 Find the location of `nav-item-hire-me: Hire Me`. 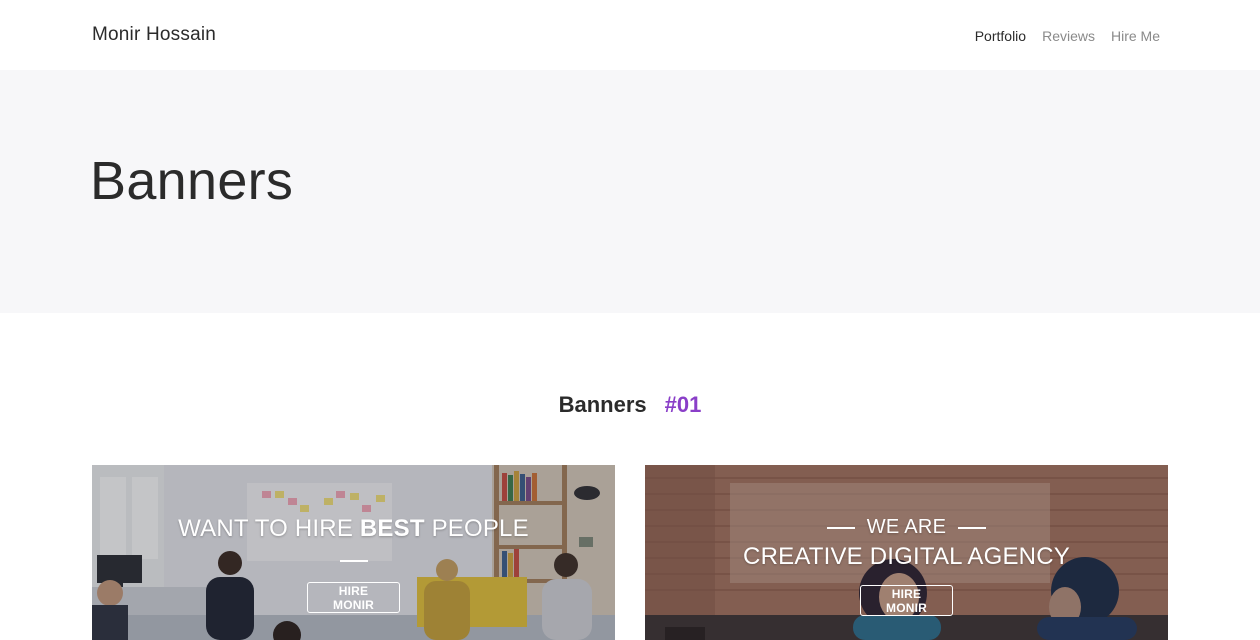

nav-item-hire-me: Hire Me is located at coordinates (1135, 37).